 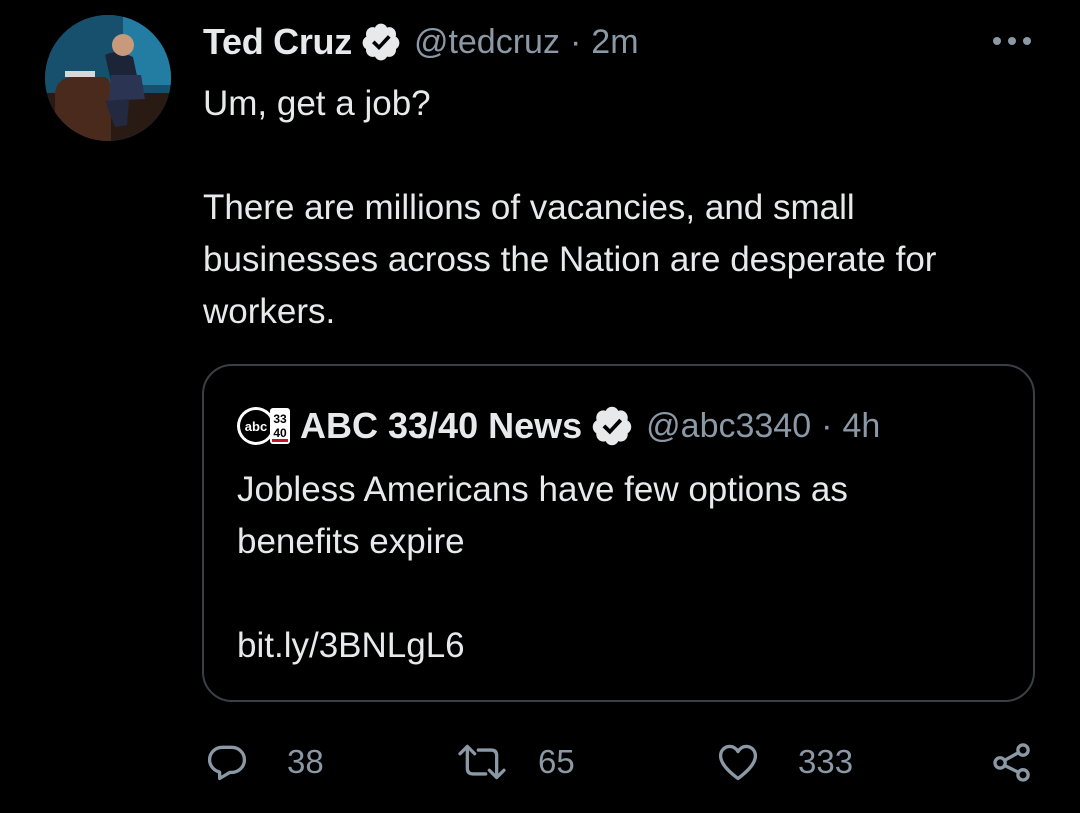 I want to click on author-handle: @tedcruz, so click(x=487, y=42).